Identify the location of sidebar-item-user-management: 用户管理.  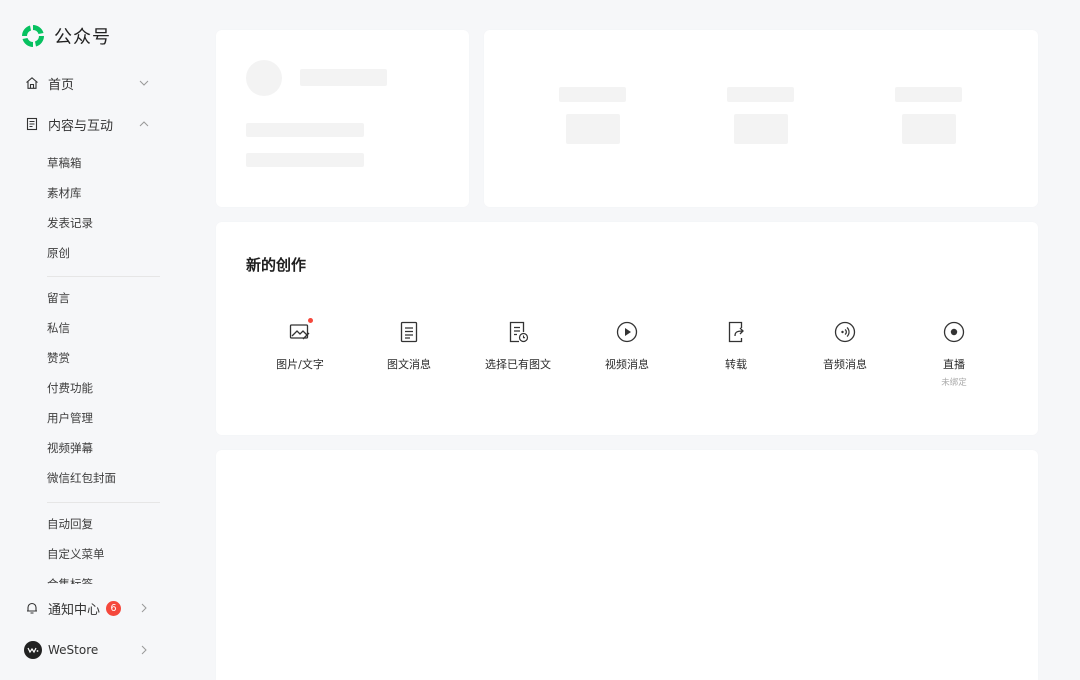
(70, 418).